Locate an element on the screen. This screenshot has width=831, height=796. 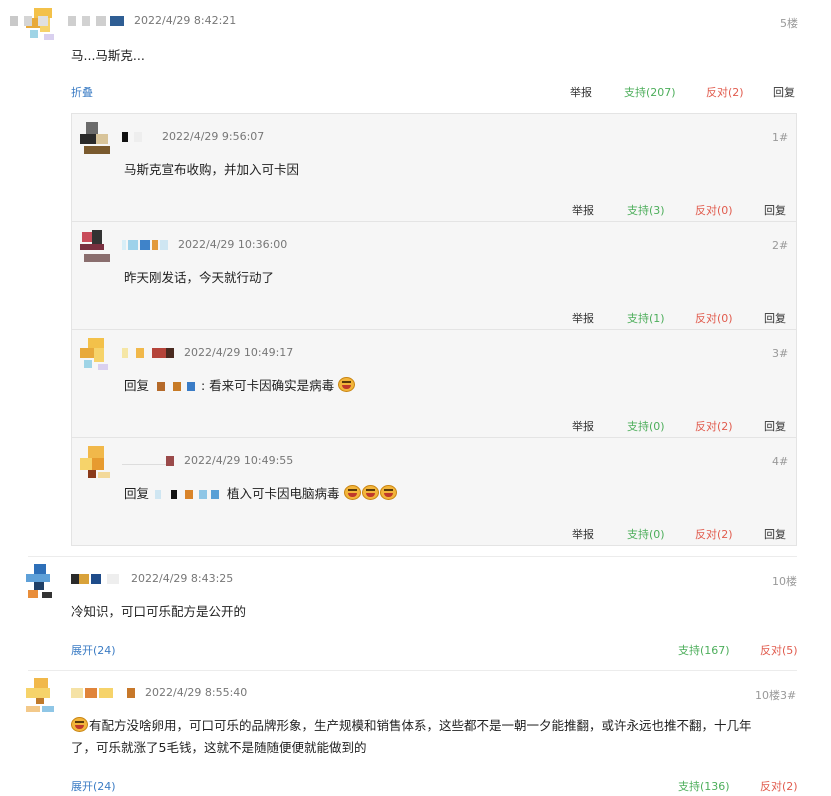
reply-time: 2022/4/29 10:49:17 is located at coordinates (239, 352).